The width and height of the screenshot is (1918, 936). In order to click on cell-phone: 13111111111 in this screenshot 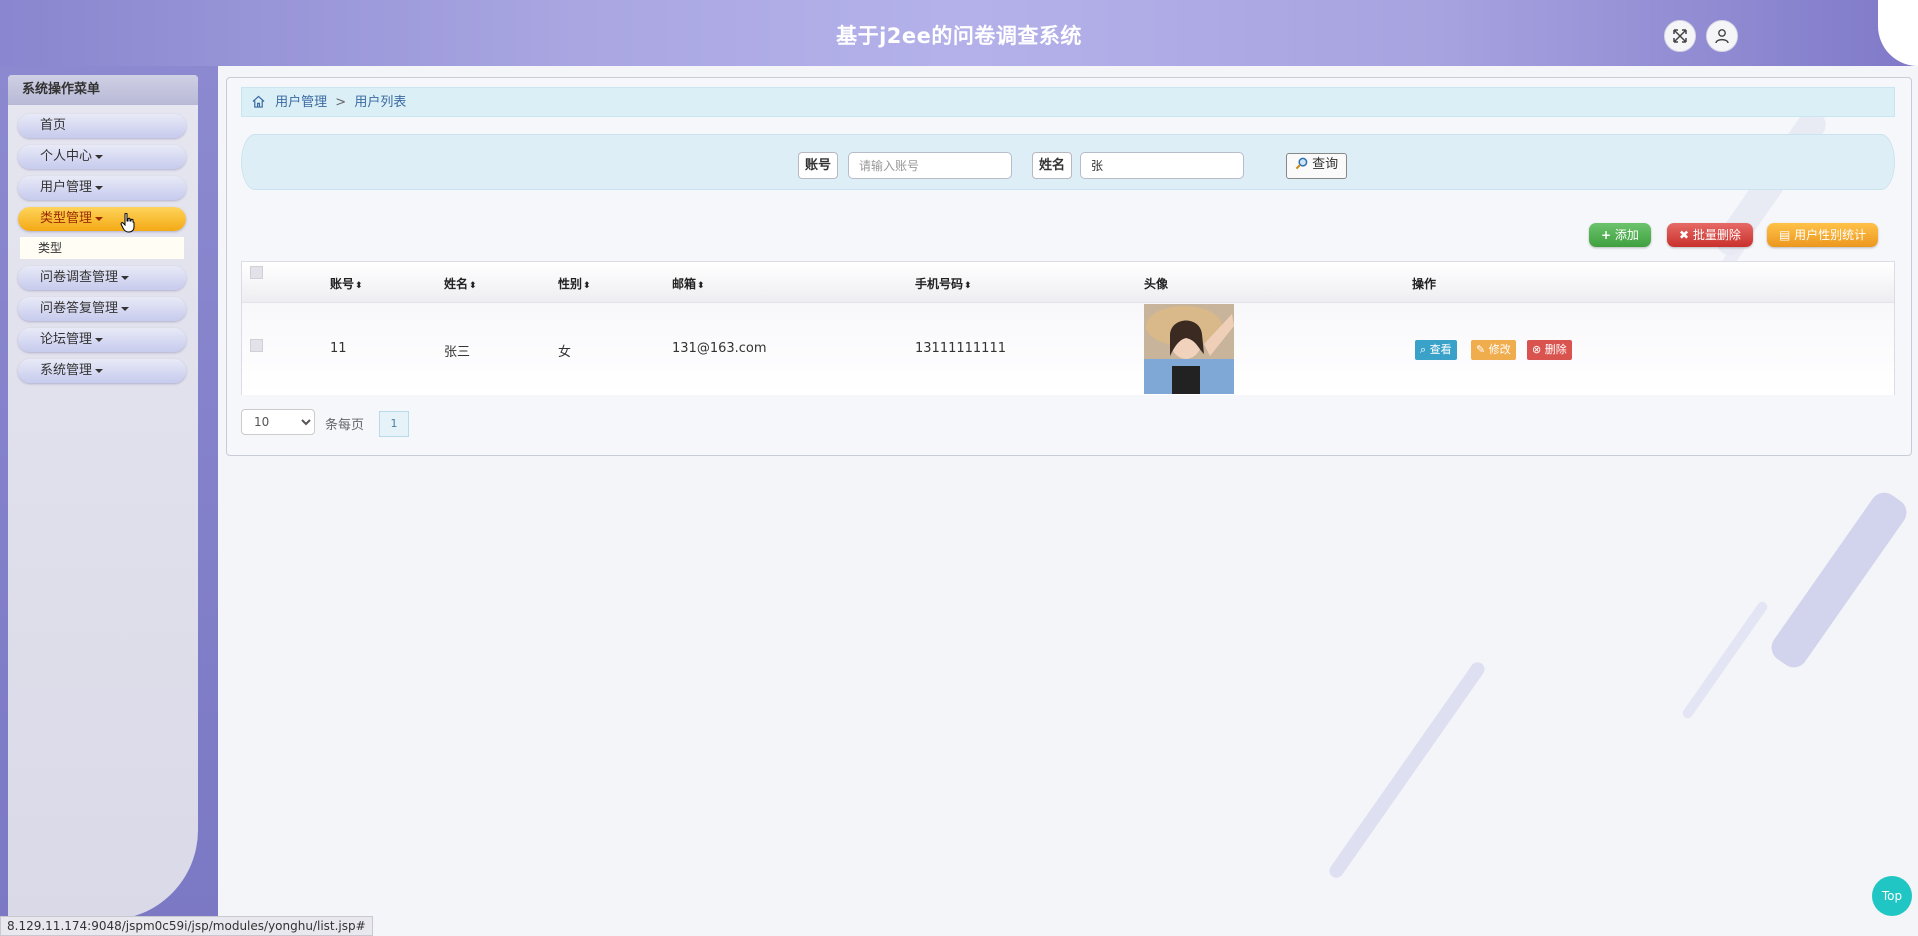, I will do `click(960, 348)`.